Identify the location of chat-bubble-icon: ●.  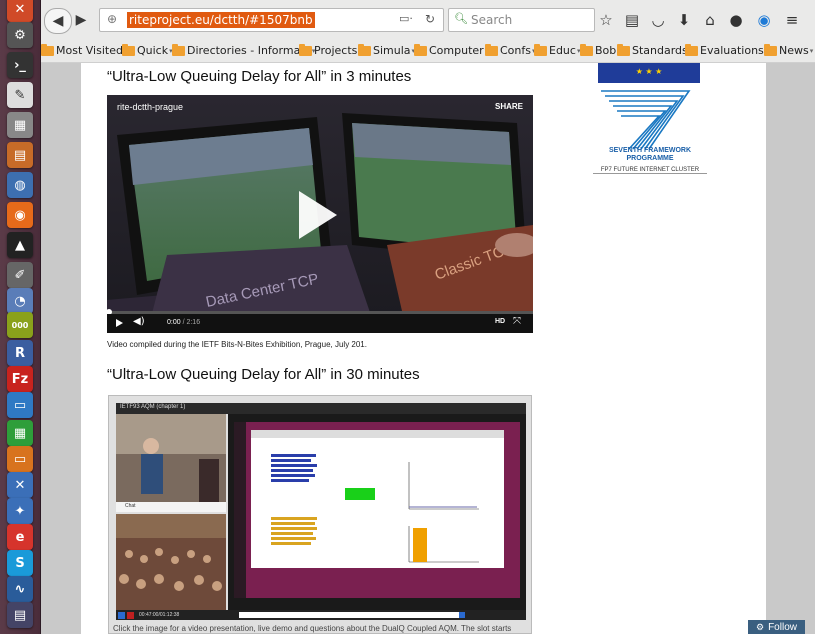
(736, 20).